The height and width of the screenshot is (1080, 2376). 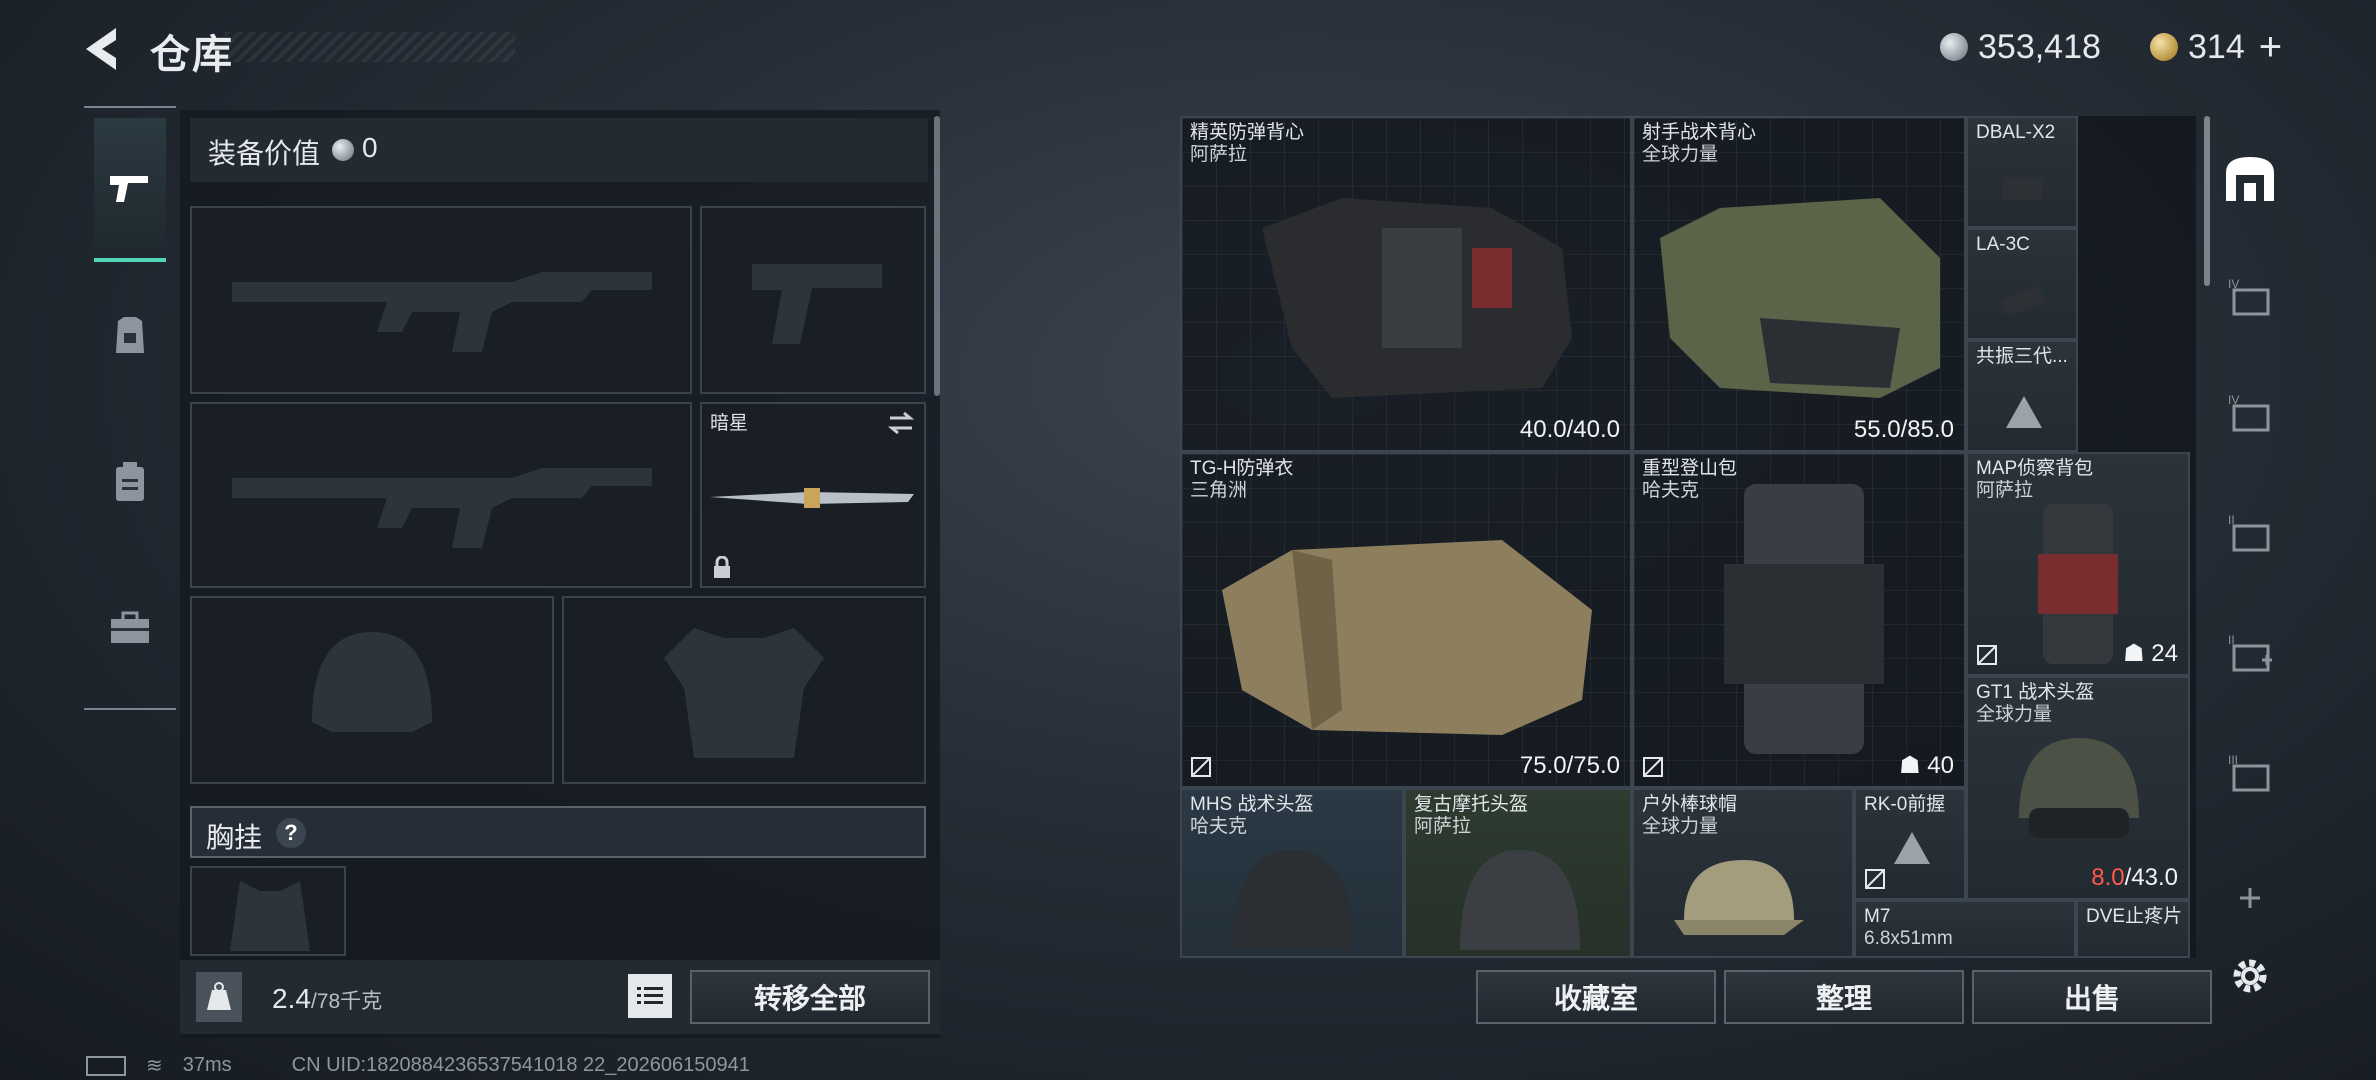 I want to click on loadout-scrollbar, so click(x=937, y=256).